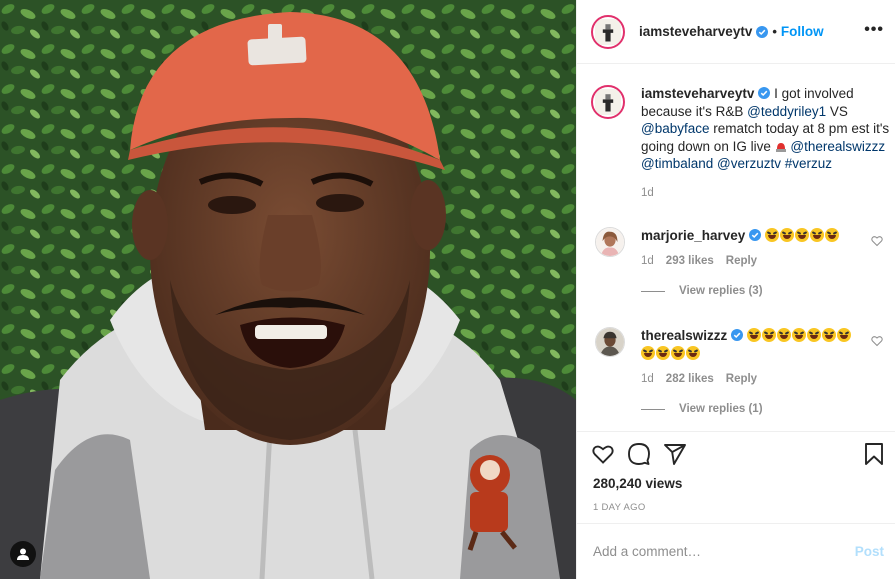  Describe the element at coordinates (736, 477) in the screenshot. I see `post-actions: 280,240 views 1 DAY AGO` at that location.